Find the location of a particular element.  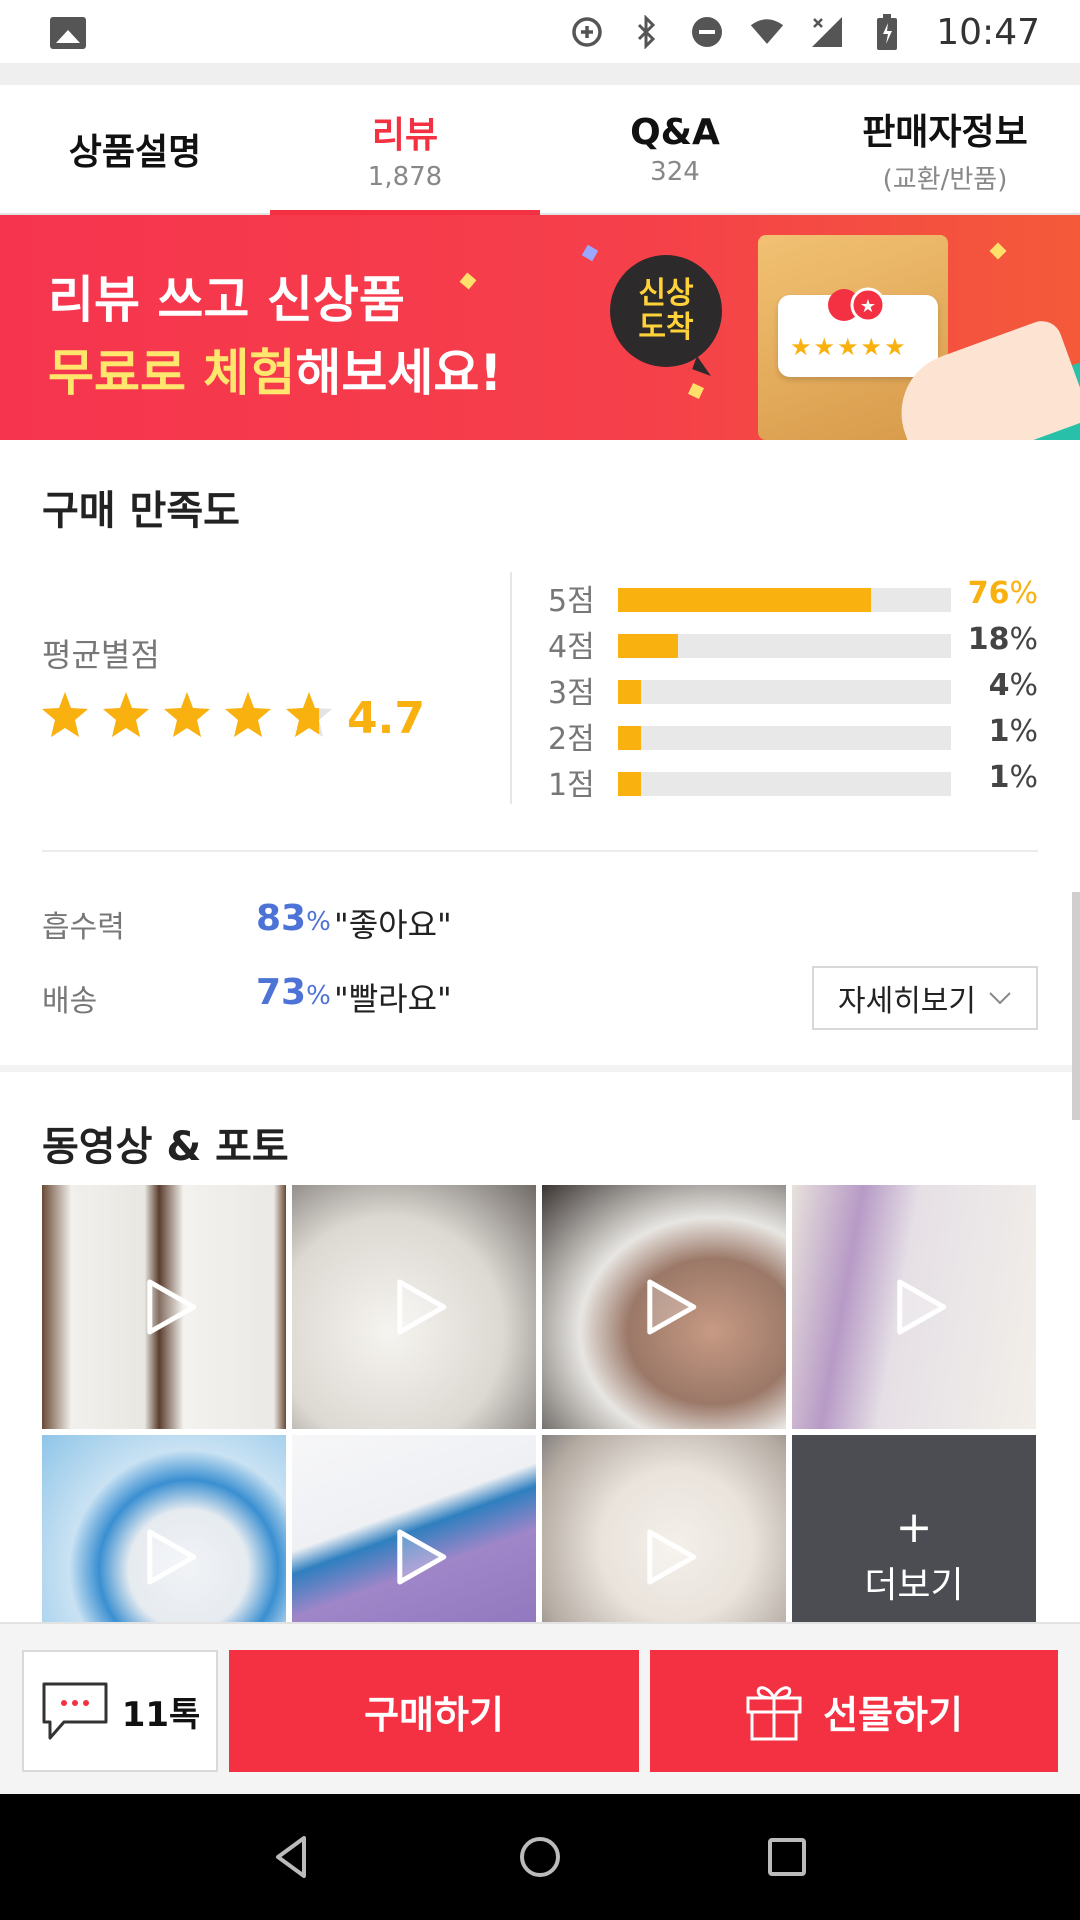

percent-value: 18 is located at coordinates (988, 639).